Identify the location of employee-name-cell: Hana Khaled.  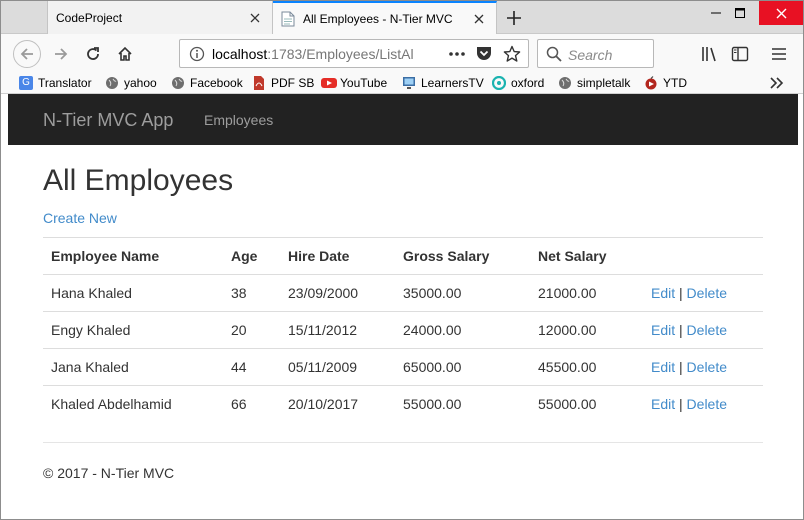
(133, 293).